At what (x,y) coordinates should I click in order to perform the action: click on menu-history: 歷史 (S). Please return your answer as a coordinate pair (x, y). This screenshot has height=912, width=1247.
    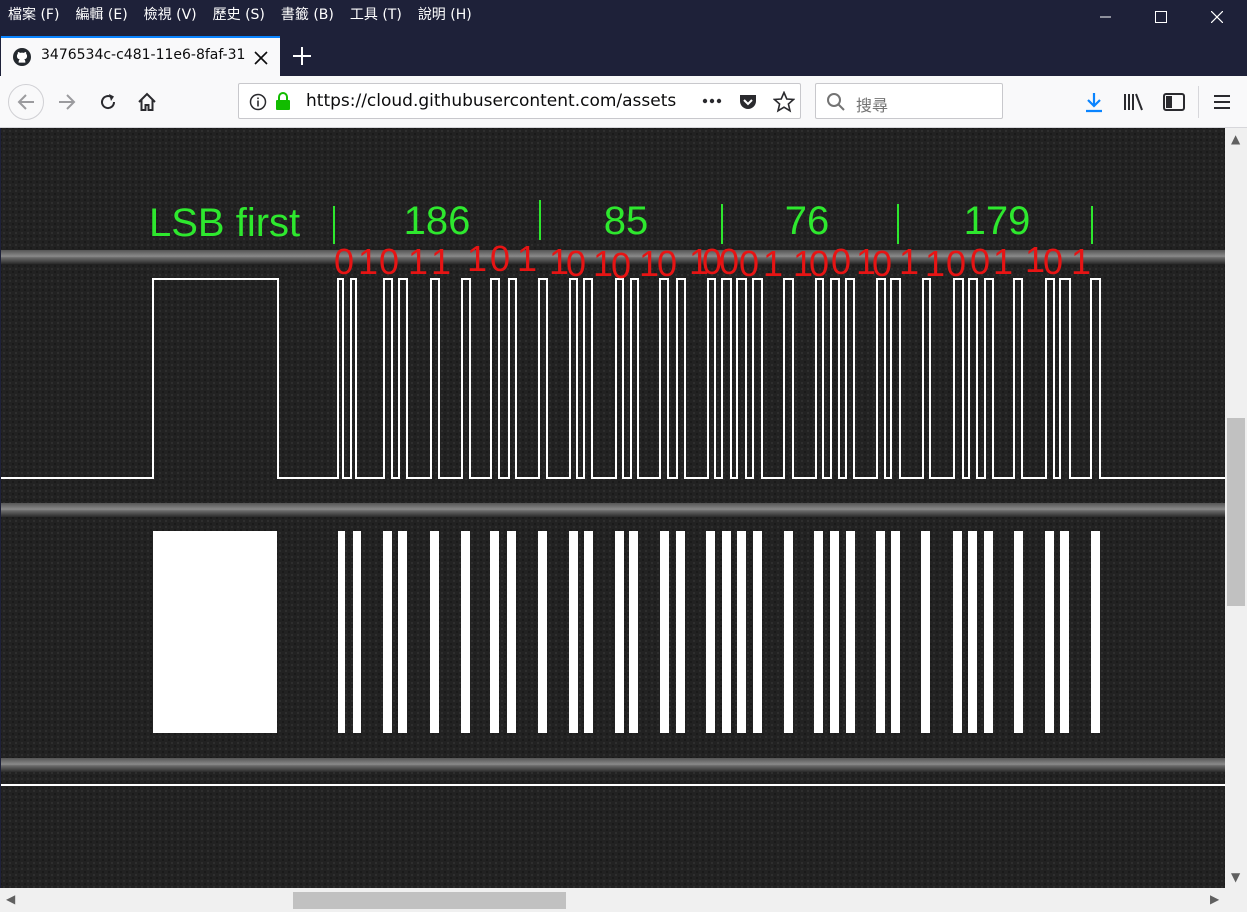
    Looking at the image, I should click on (239, 15).